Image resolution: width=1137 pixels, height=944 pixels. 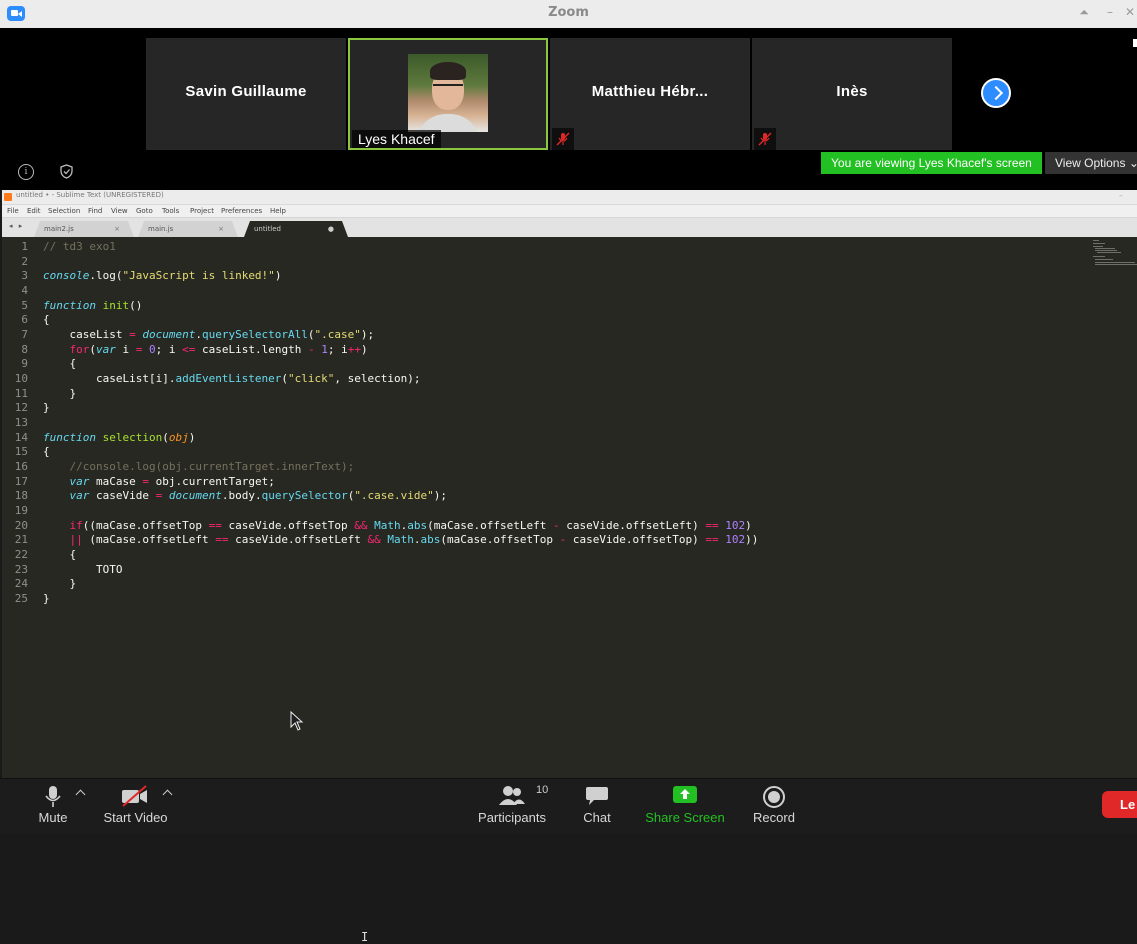 What do you see at coordinates (1091, 163) in the screenshot?
I see `view-options-button: View Options ⌄` at bounding box center [1091, 163].